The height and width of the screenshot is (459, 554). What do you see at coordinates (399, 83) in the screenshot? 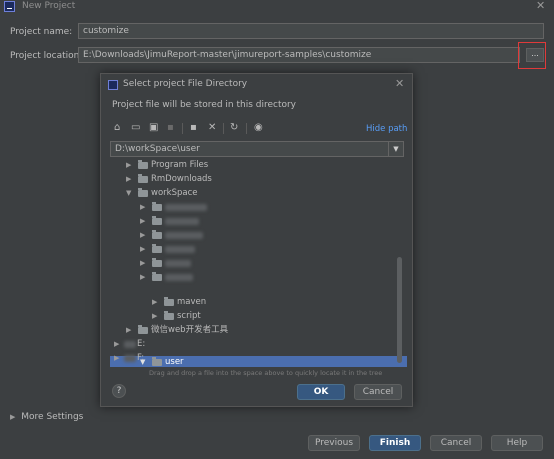
I see `dialog-close-icon: ✕` at bounding box center [399, 83].